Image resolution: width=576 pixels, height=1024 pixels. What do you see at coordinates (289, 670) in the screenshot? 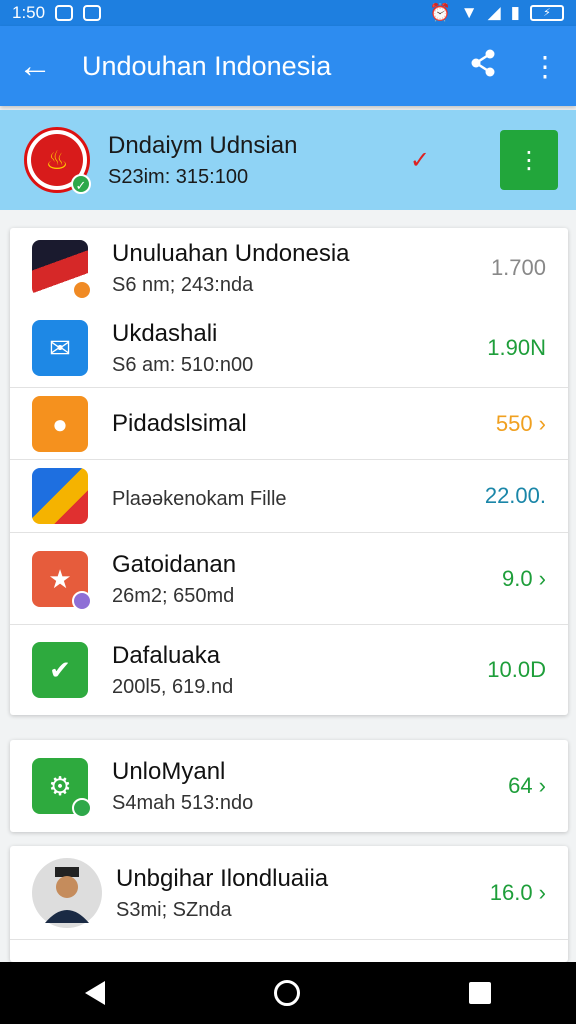
I see `list-item: ✔ Dafaluaka 200l5, 619.nd 10.0D` at bounding box center [289, 670].